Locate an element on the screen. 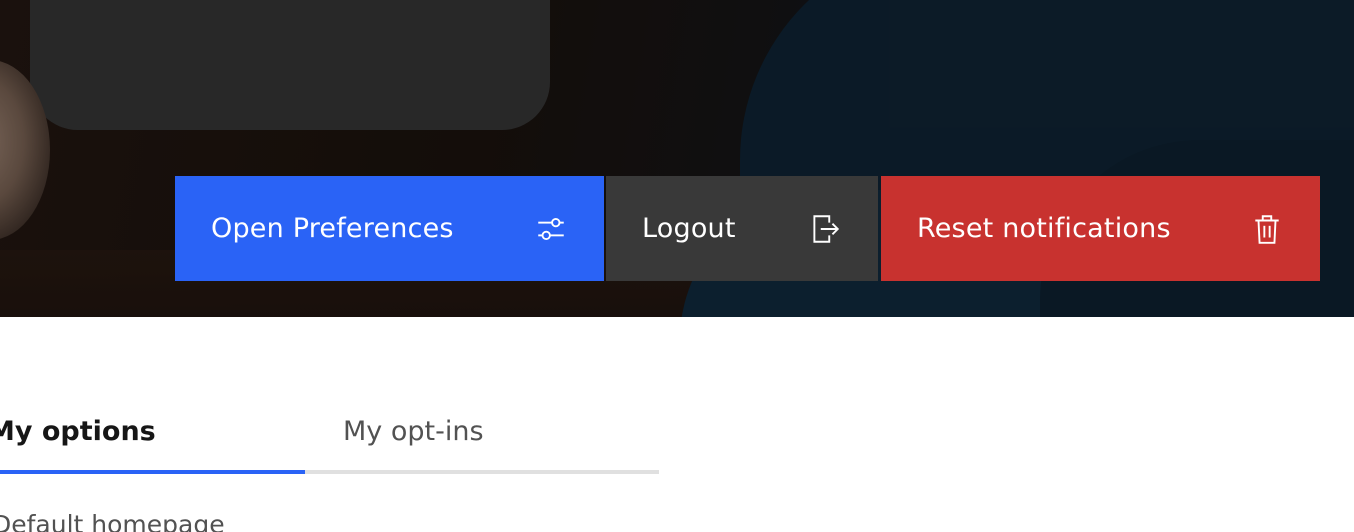  logout-icon is located at coordinates (825, 229).